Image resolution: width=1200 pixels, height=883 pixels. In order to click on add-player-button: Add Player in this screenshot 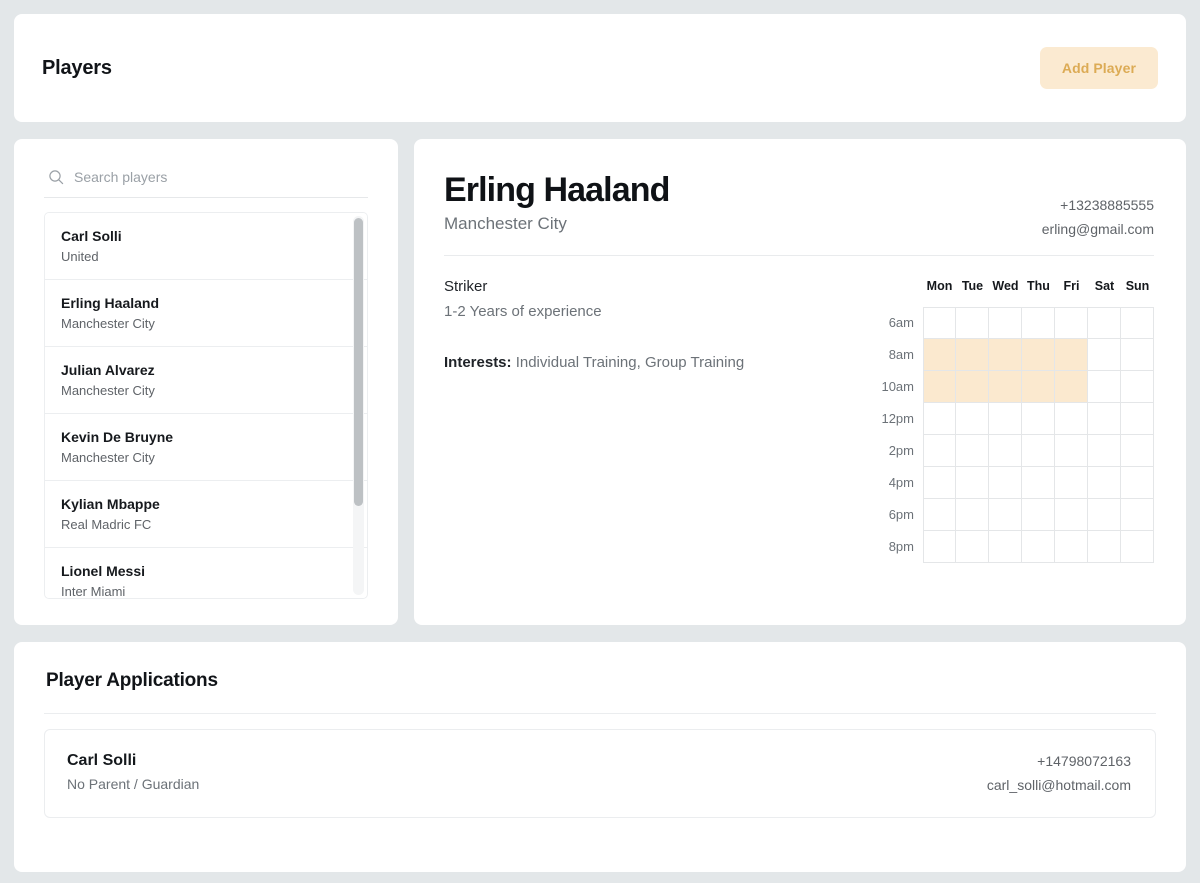, I will do `click(1098, 68)`.